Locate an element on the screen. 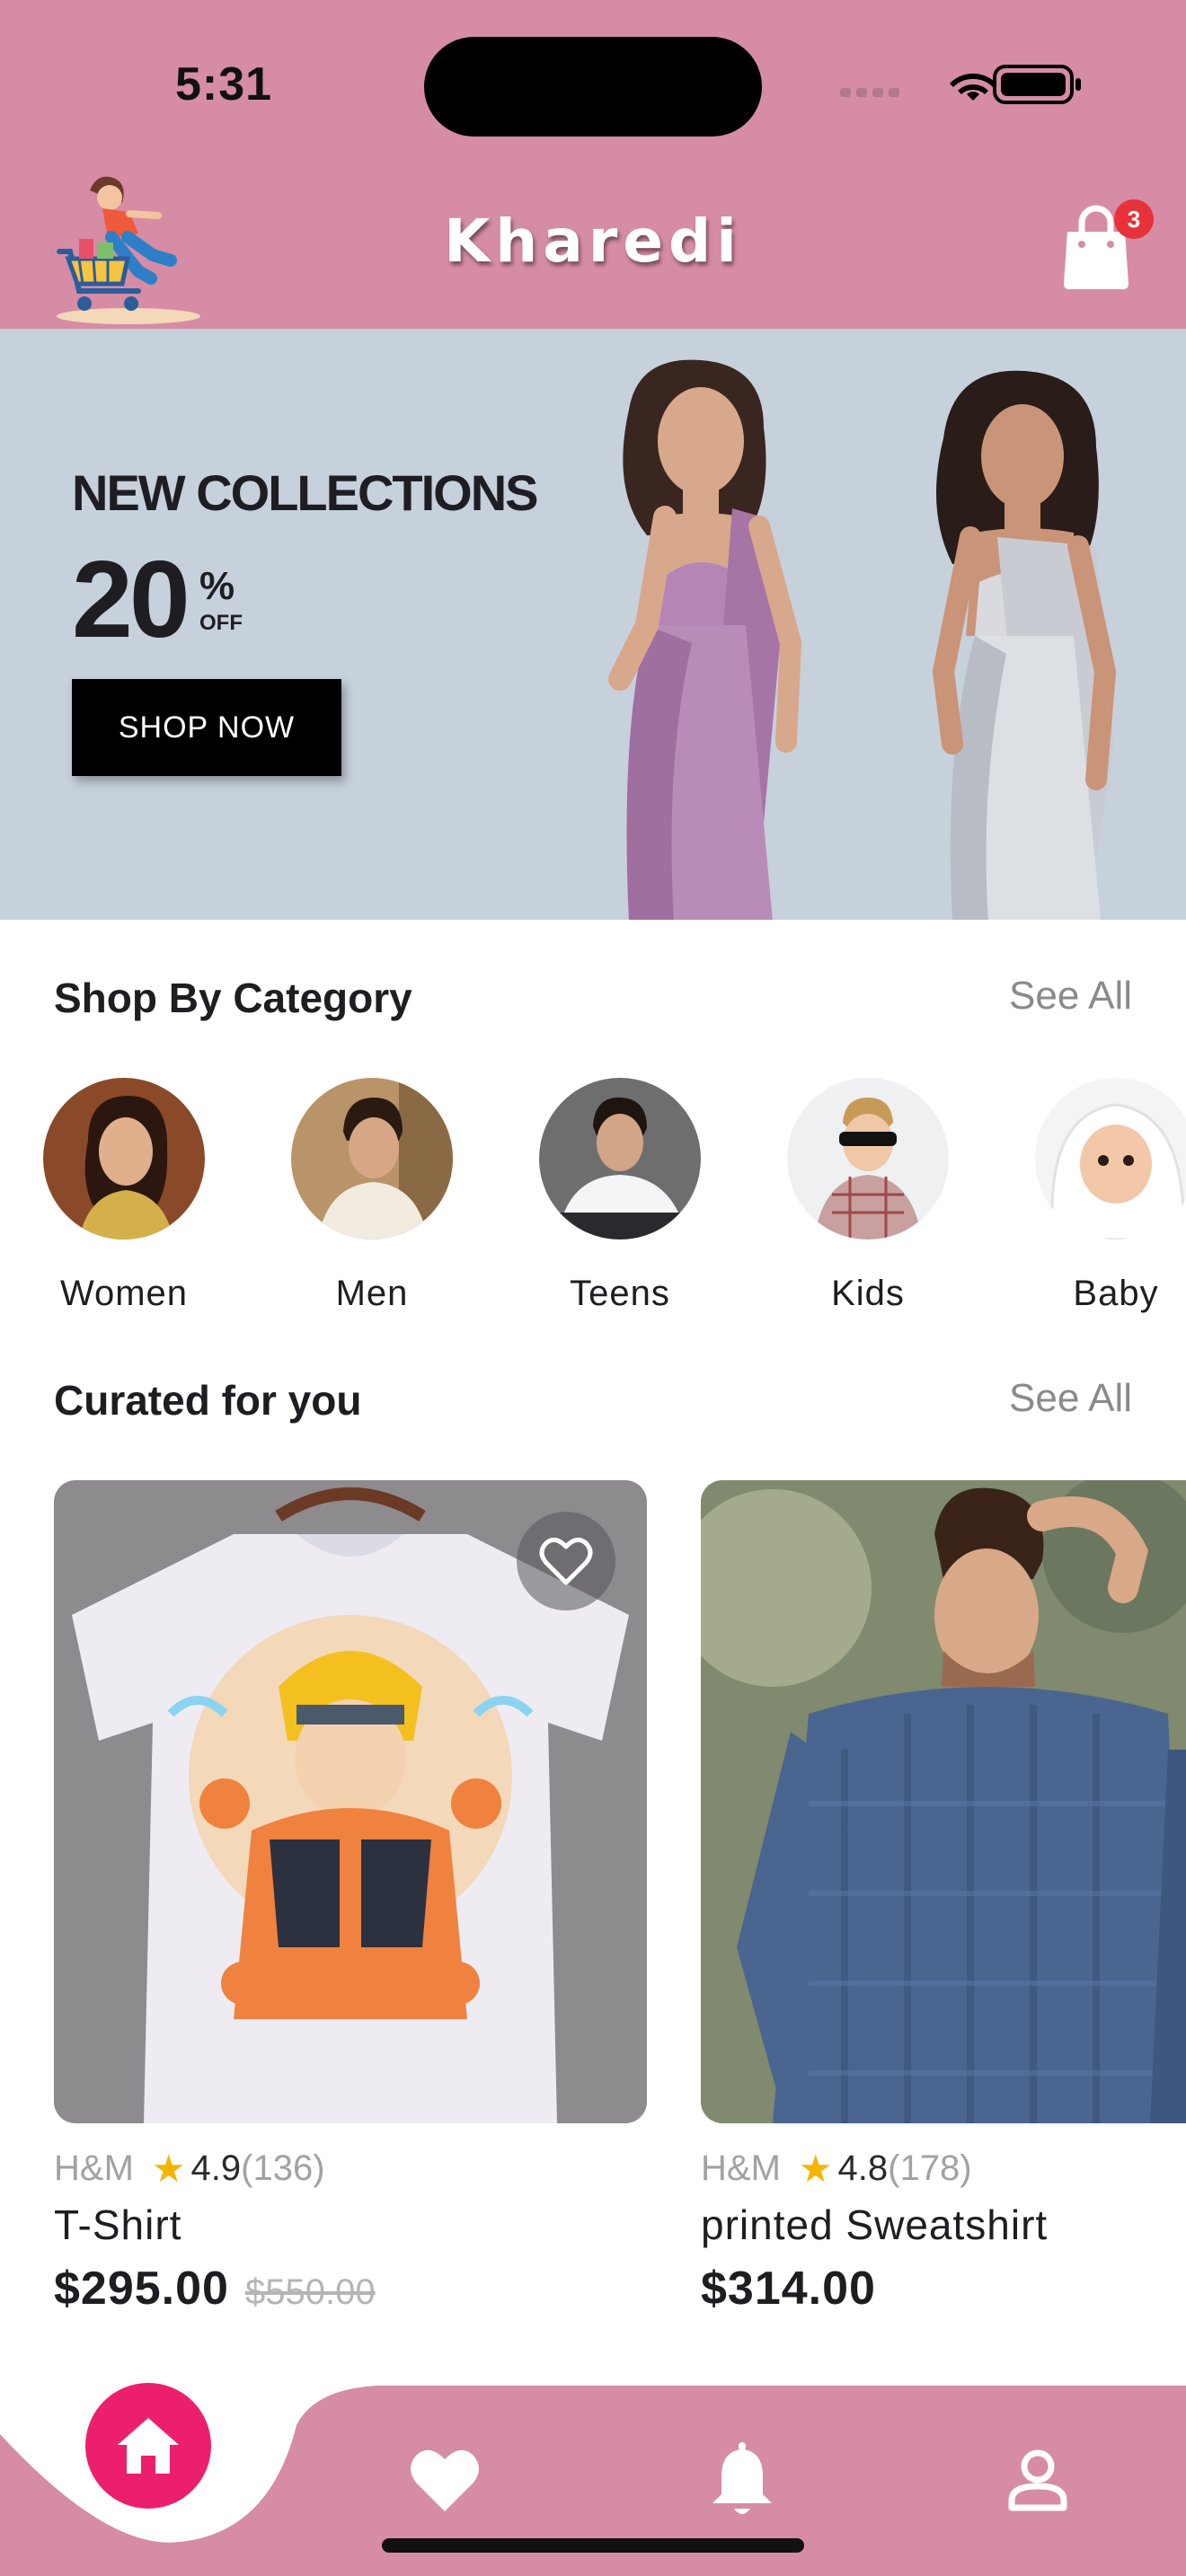 The width and height of the screenshot is (1186, 2576). price-row: $295.00 $550.00 is located at coordinates (350, 2289).